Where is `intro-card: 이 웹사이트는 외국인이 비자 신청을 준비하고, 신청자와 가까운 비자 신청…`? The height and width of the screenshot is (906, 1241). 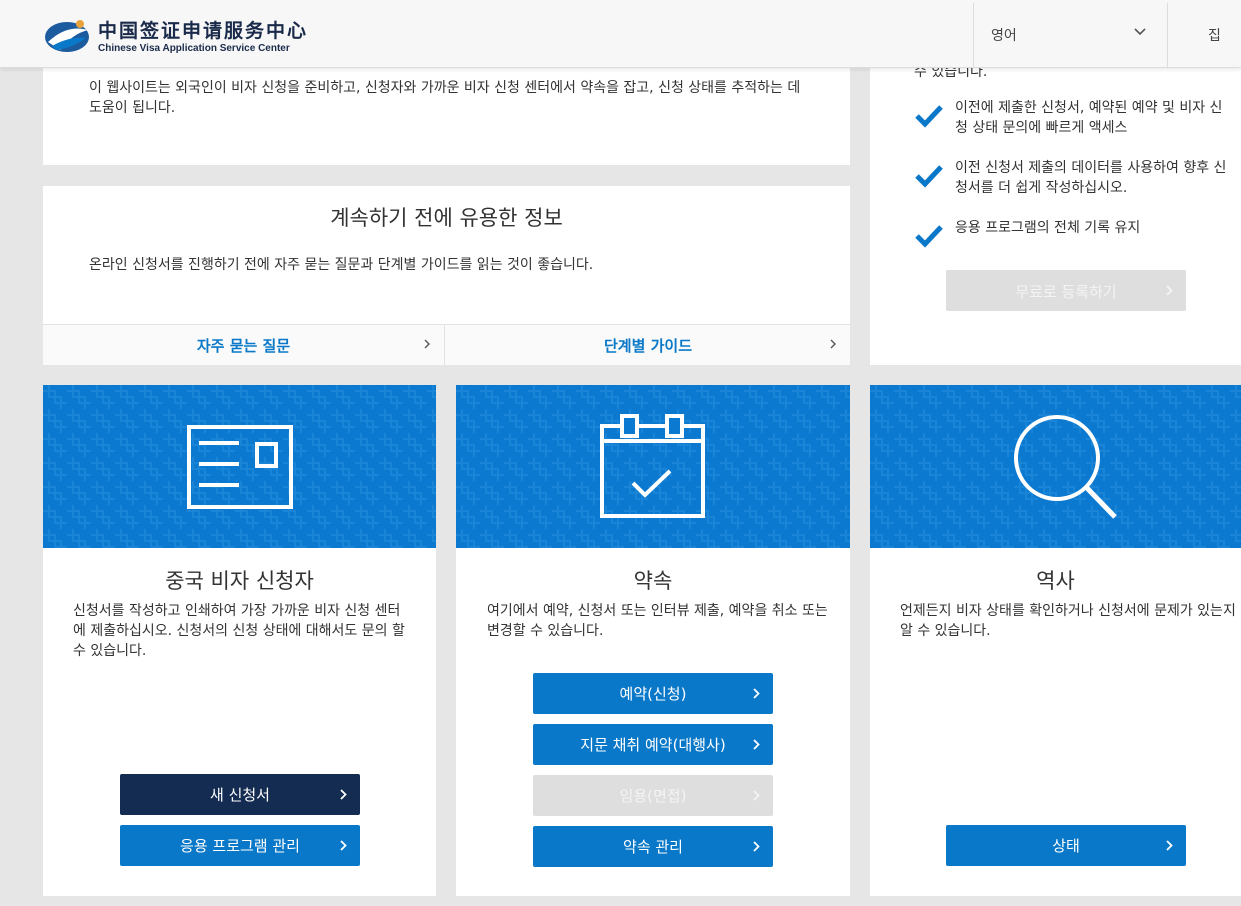 intro-card: 이 웹사이트는 외국인이 비자 신청을 준비하고, 신청자와 가까운 비자 신청… is located at coordinates (446, 115).